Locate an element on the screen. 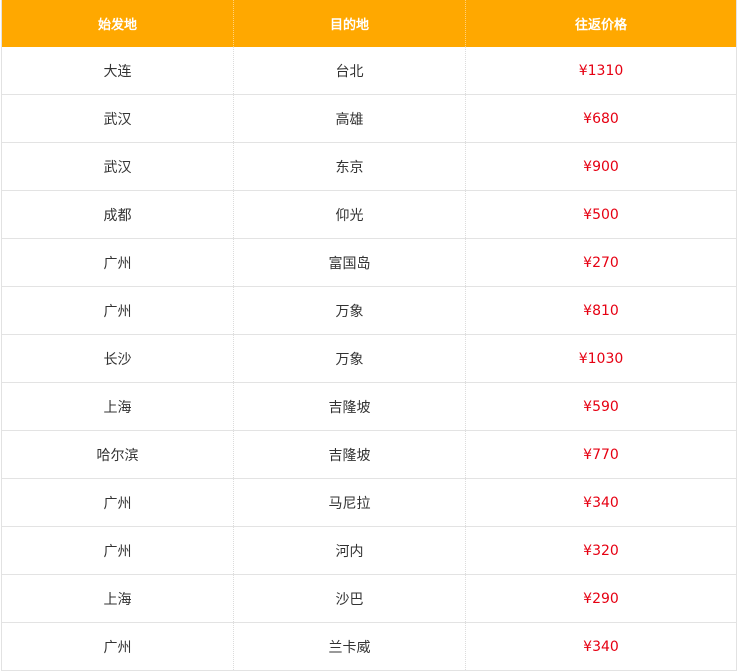  price-cell: ¥320 is located at coordinates (601, 550).